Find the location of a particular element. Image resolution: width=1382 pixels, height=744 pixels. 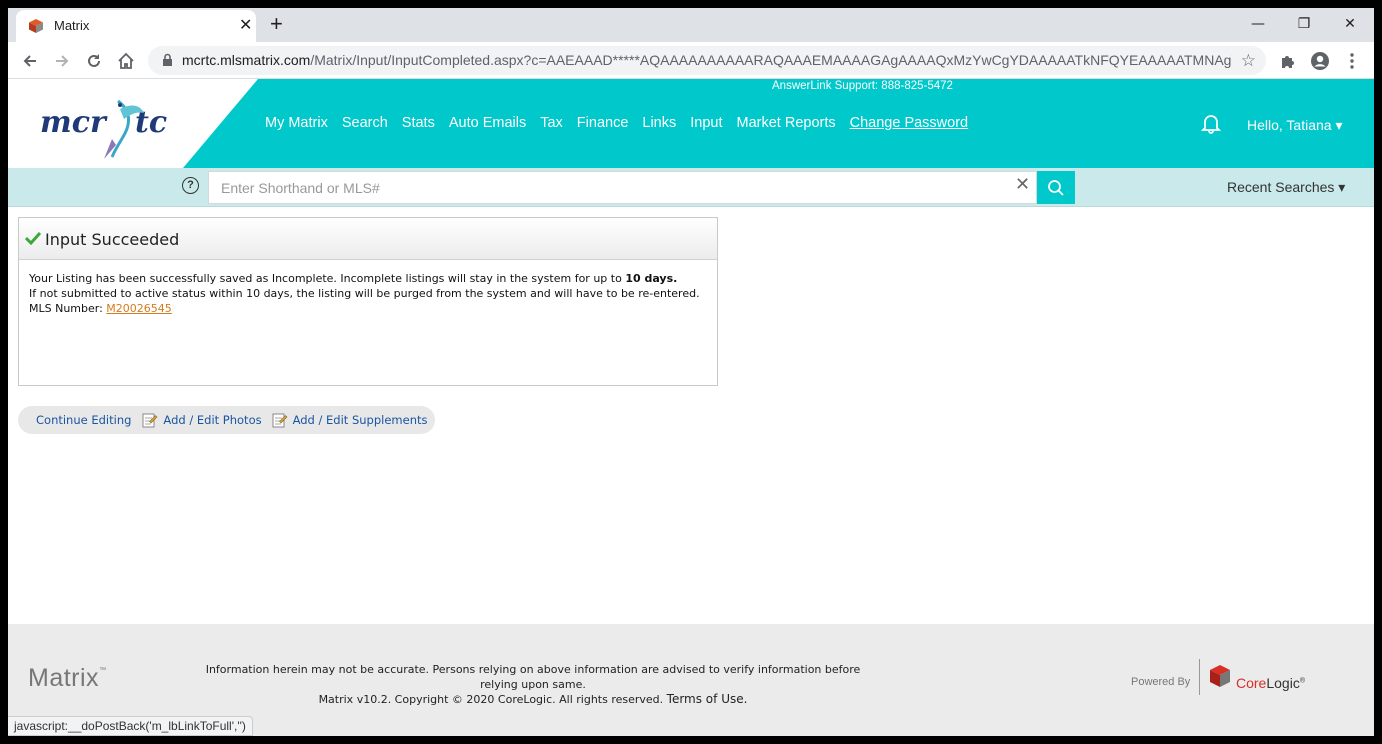

kebab-menu-icon is located at coordinates (1352, 61).